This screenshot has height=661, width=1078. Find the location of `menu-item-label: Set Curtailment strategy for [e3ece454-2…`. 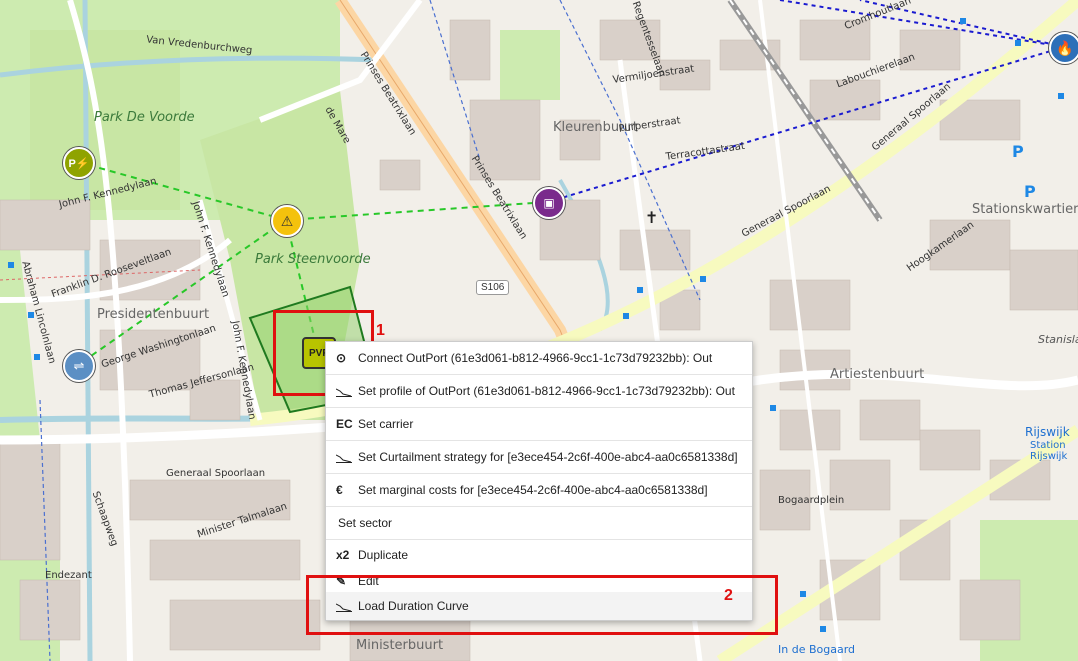

menu-item-label: Set Curtailment strategy for [e3ece454-2… is located at coordinates (548, 457).